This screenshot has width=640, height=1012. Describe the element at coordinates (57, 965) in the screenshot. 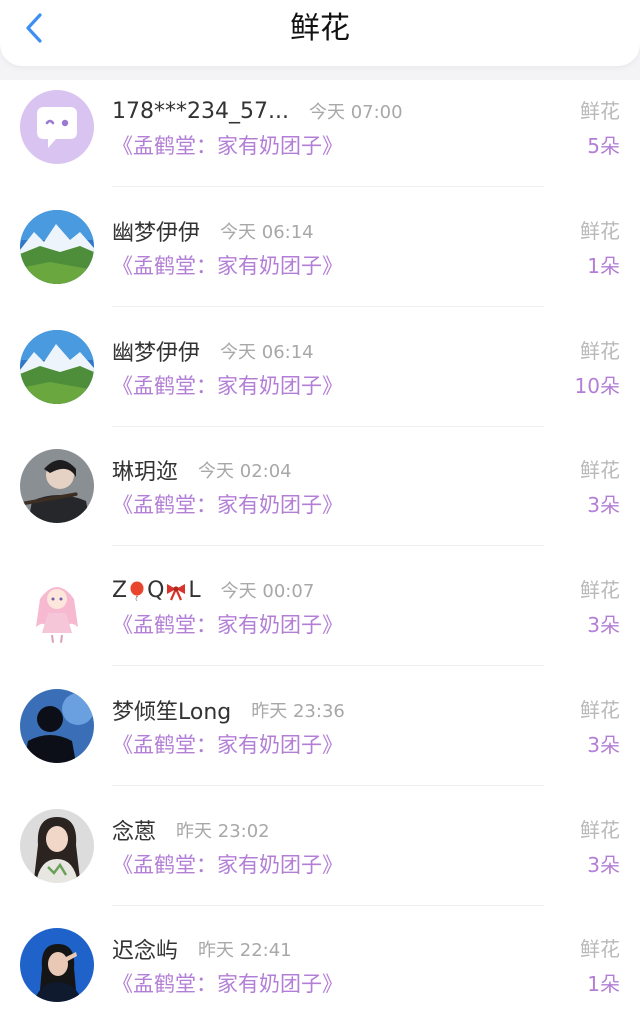

I see `blue-portrait-avatar` at that location.